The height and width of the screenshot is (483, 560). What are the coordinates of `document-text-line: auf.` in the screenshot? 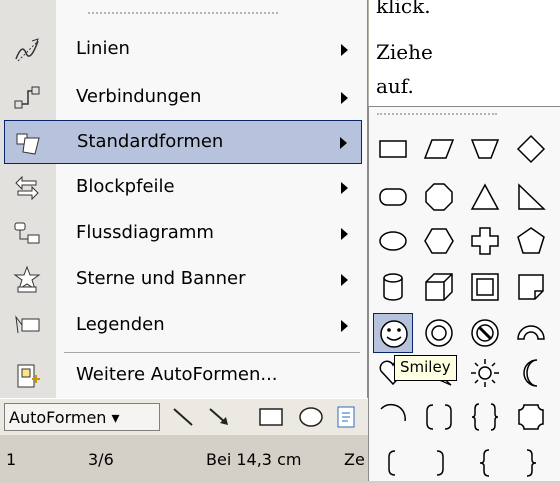 It's located at (395, 86).